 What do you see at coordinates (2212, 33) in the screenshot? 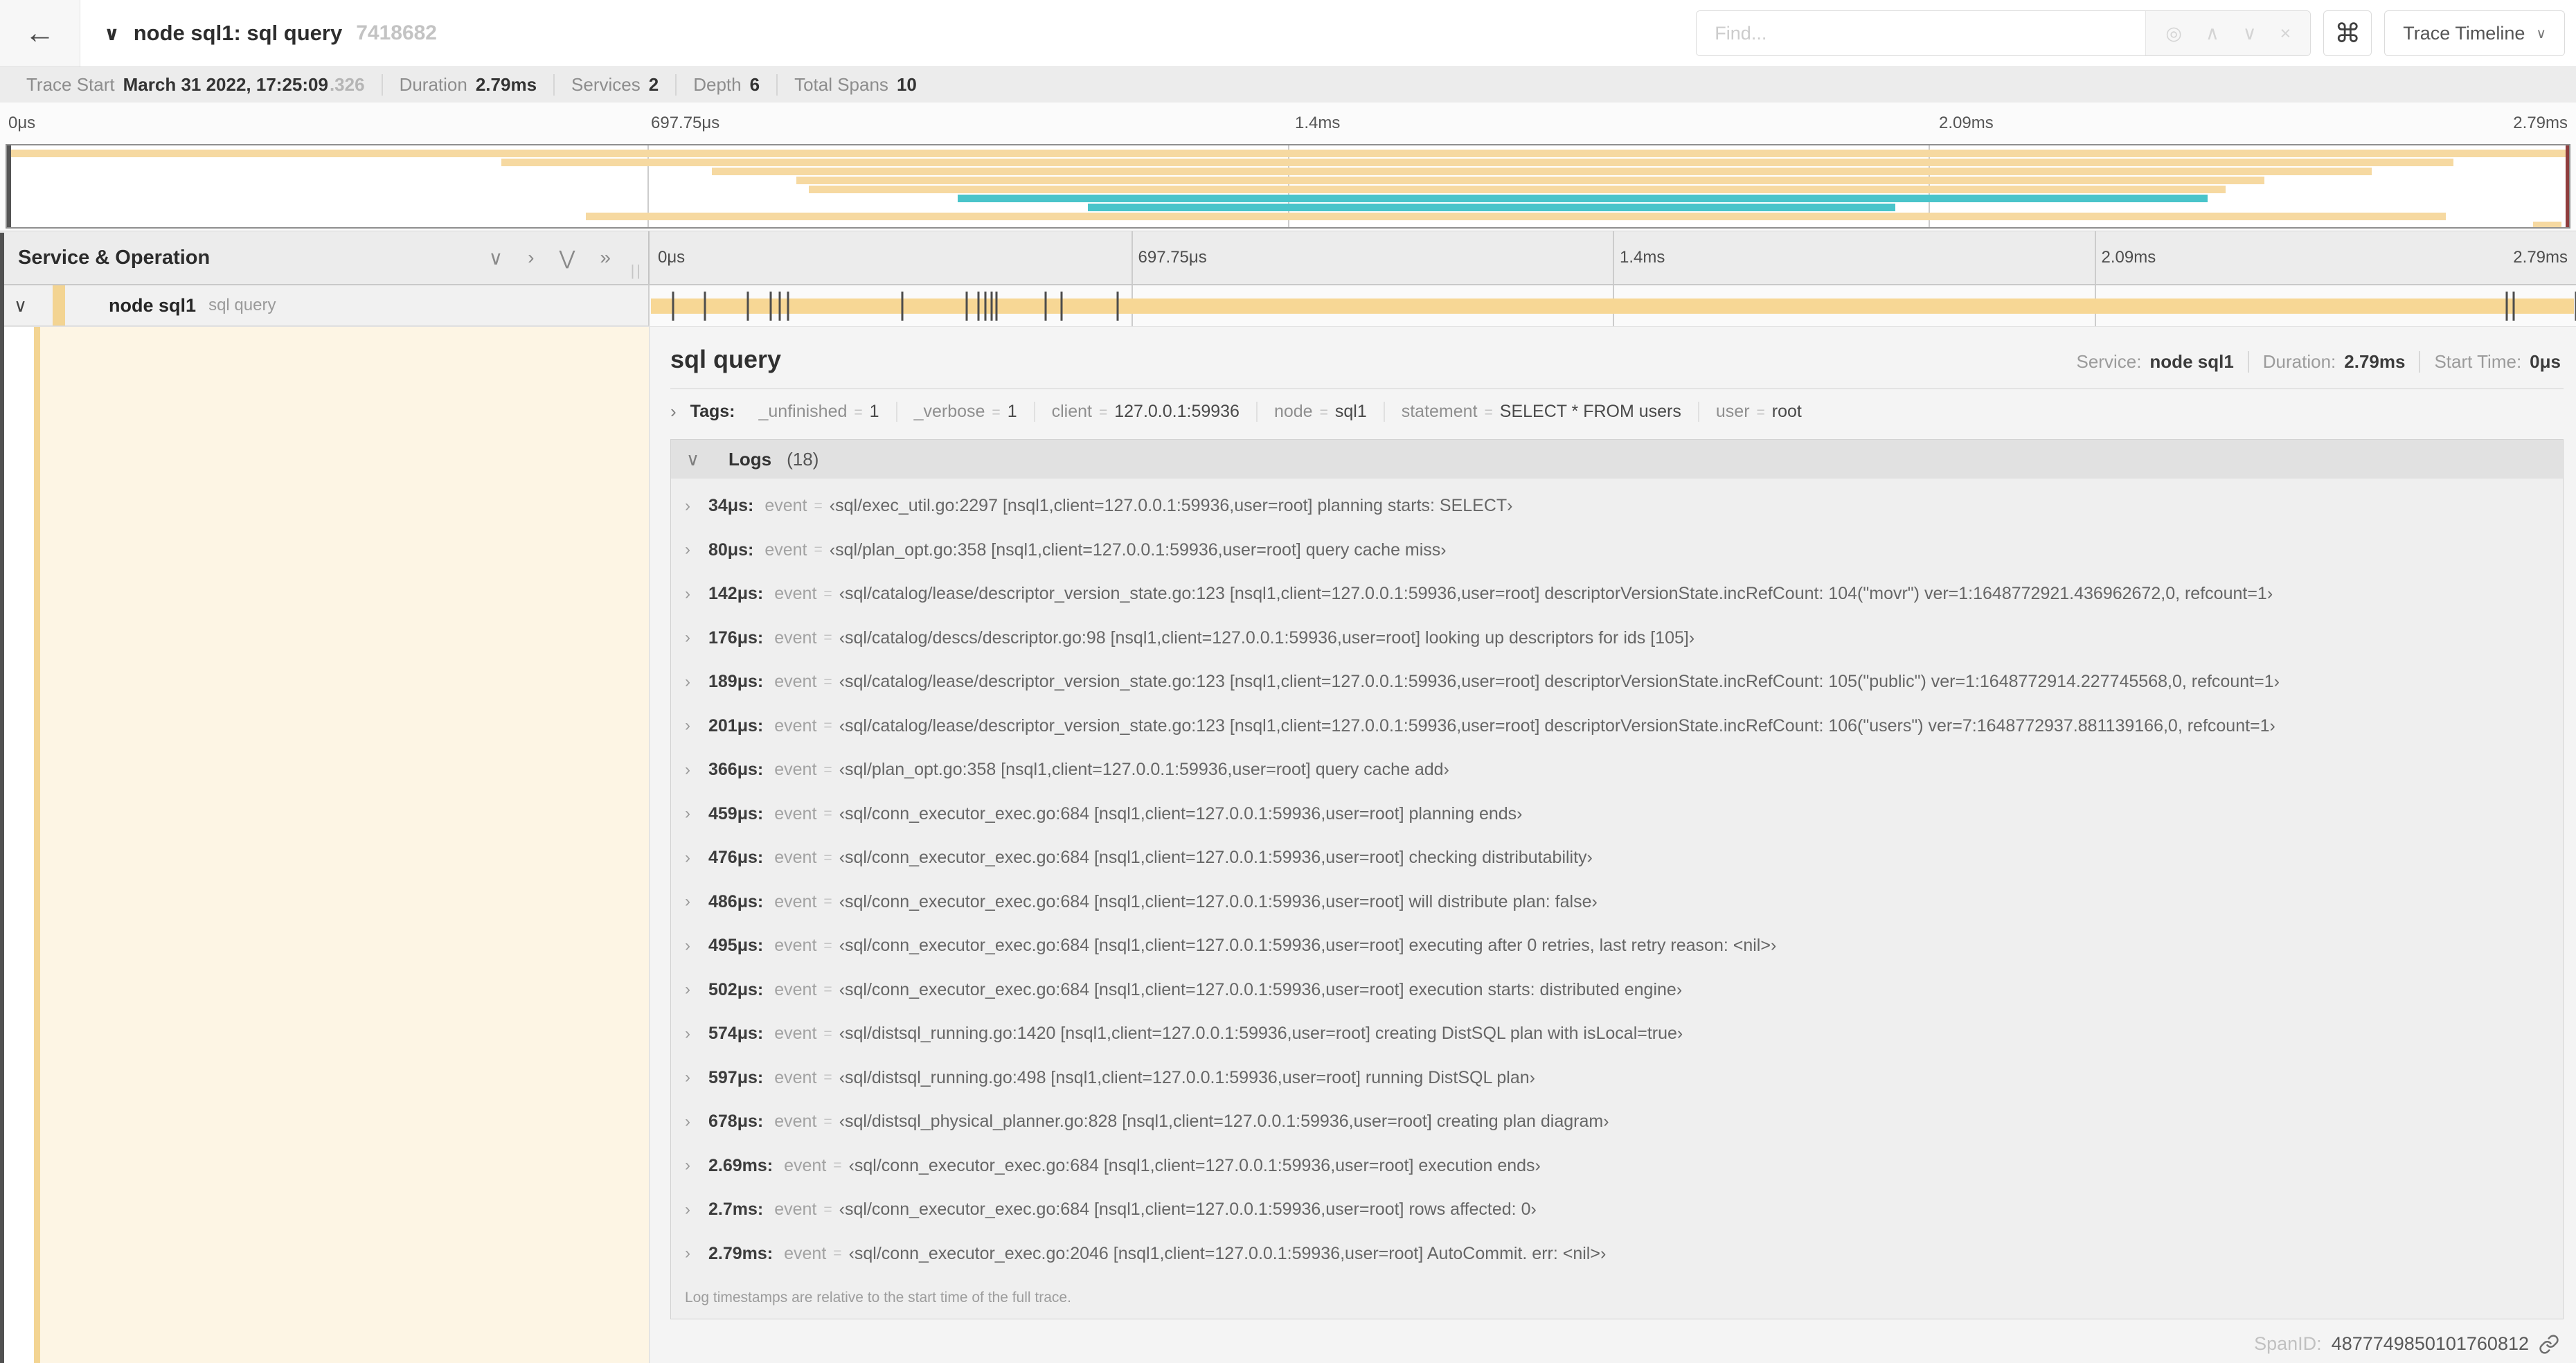
I see `prev-match-icon: ∧` at bounding box center [2212, 33].